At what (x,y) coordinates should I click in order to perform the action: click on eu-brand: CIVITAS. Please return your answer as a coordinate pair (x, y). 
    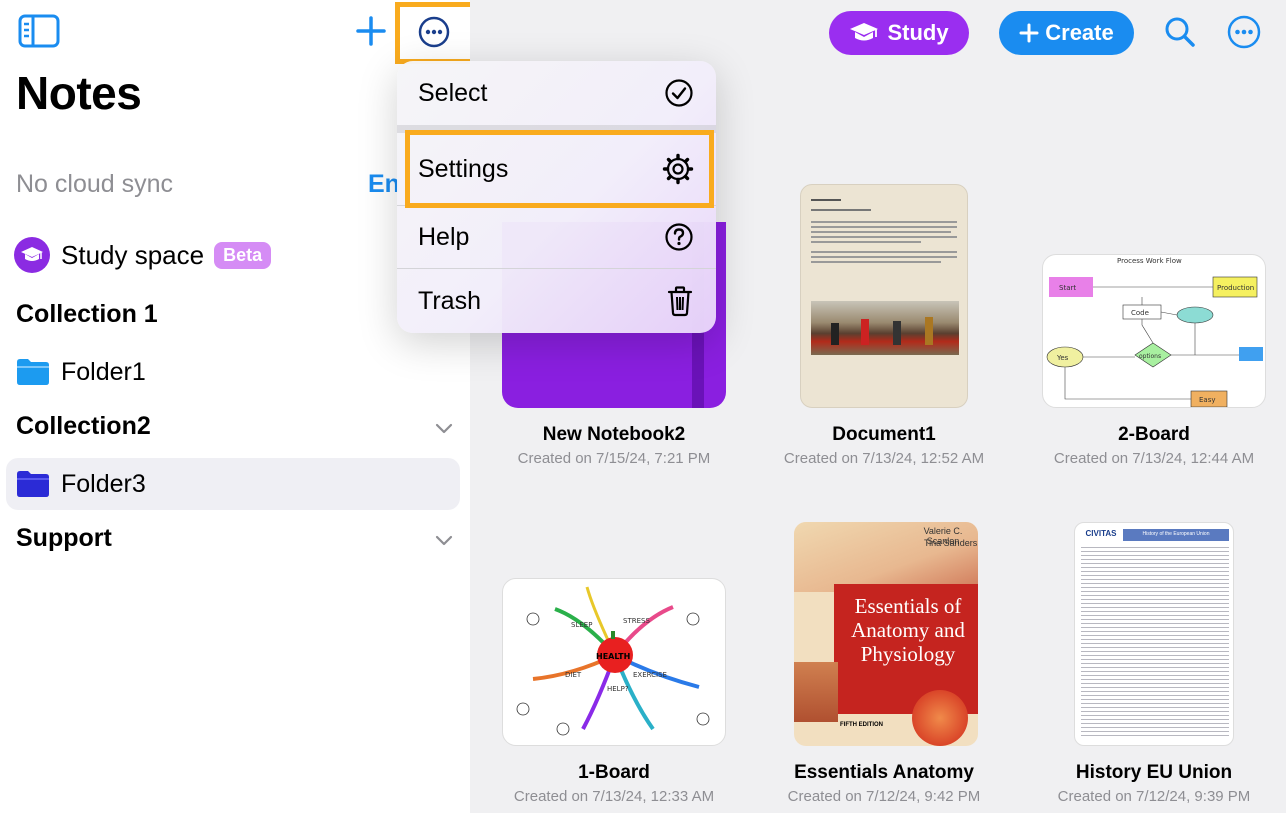
    Looking at the image, I should click on (1101, 533).